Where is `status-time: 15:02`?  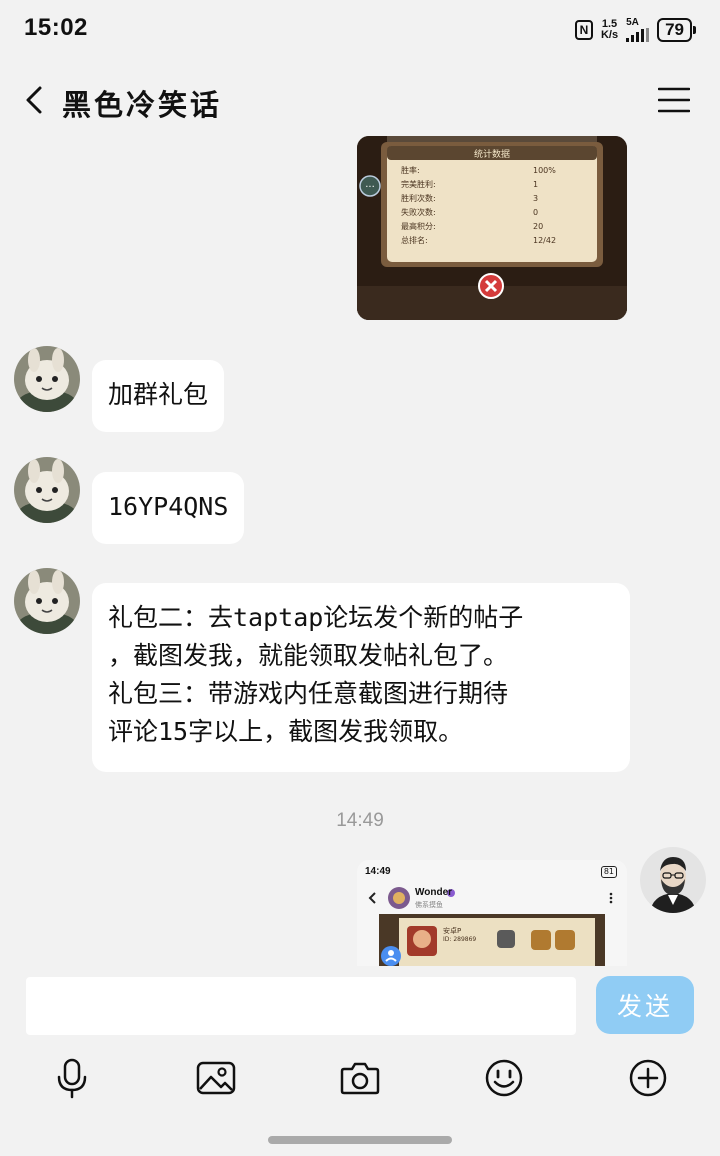 status-time: 15:02 is located at coordinates (56, 27).